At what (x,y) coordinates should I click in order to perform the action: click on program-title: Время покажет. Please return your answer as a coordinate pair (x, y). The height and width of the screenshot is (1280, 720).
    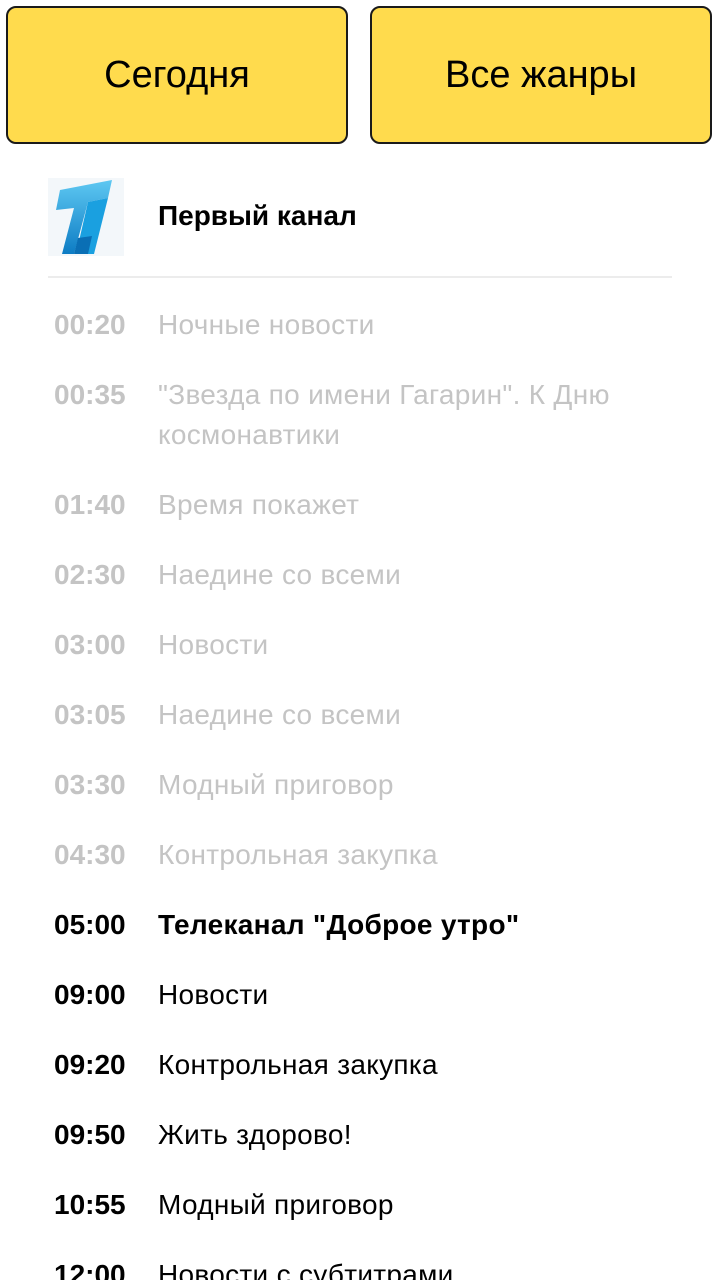
    Looking at the image, I should click on (259, 504).